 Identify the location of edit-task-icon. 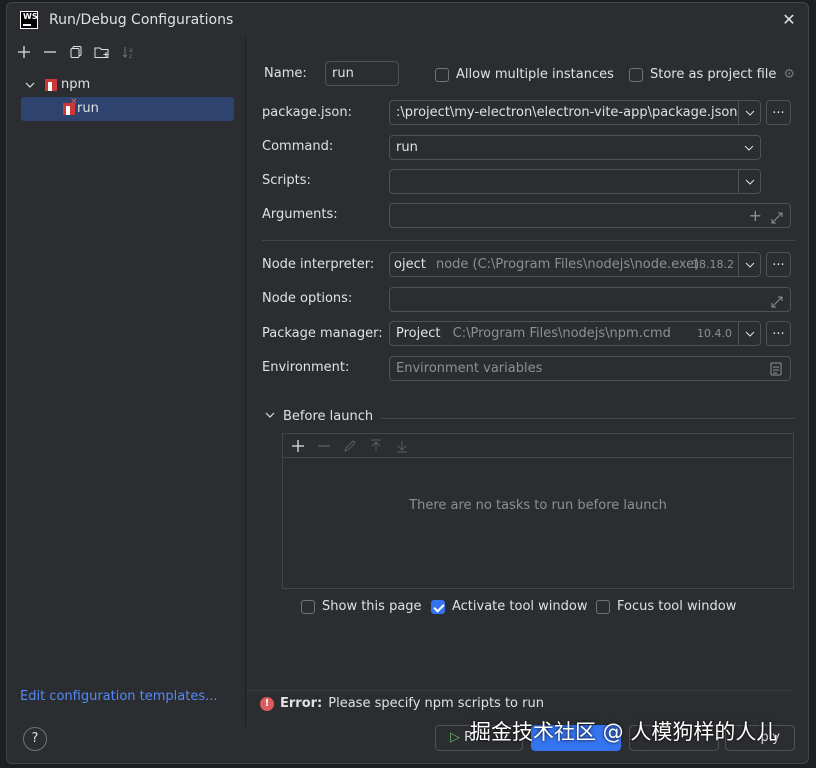
(350, 446).